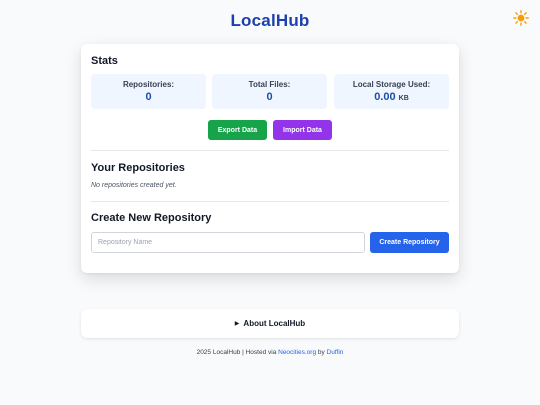  What do you see at coordinates (237, 352) in the screenshot?
I see `footer-text: 2025 LocalHub | Hosted via` at bounding box center [237, 352].